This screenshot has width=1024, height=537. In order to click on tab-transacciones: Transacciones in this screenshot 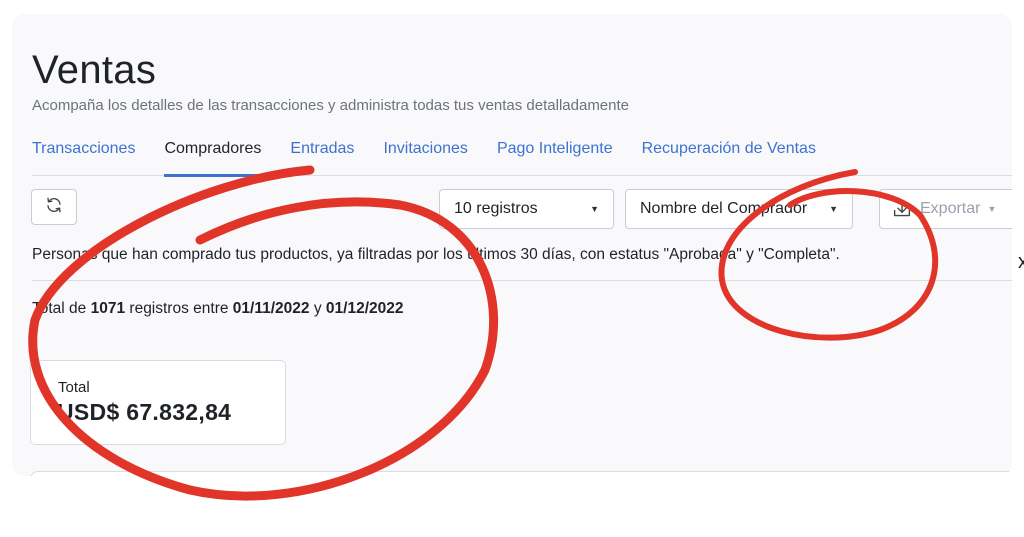, I will do `click(83, 156)`.